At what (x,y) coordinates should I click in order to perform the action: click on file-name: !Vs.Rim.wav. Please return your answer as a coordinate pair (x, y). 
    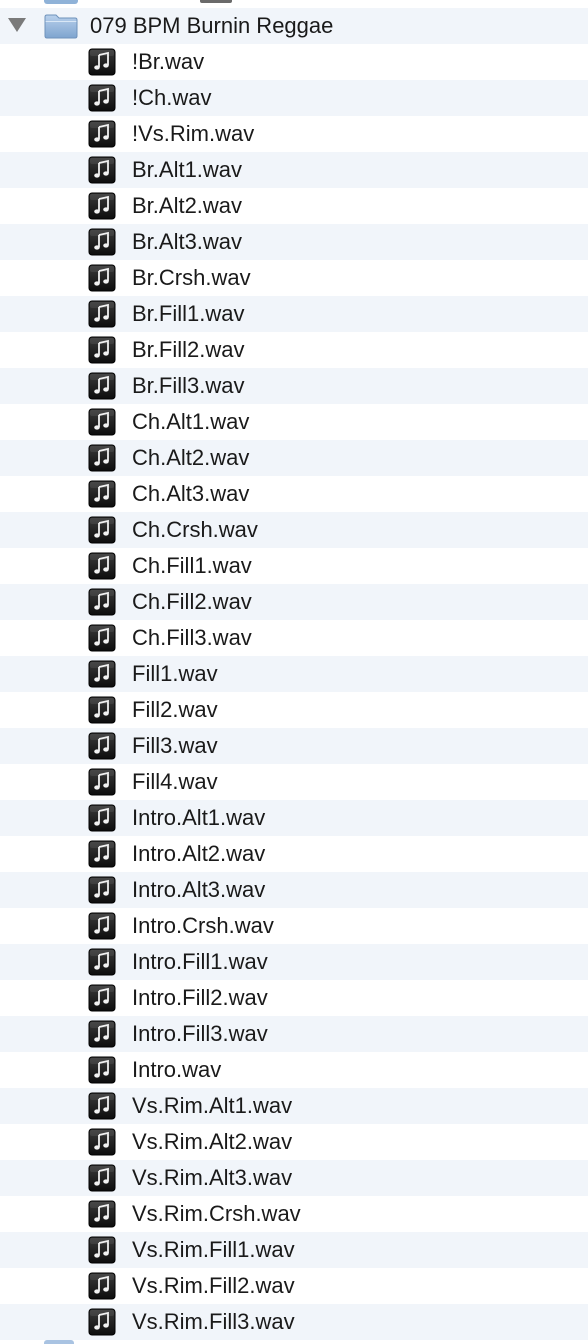
    Looking at the image, I should click on (193, 133).